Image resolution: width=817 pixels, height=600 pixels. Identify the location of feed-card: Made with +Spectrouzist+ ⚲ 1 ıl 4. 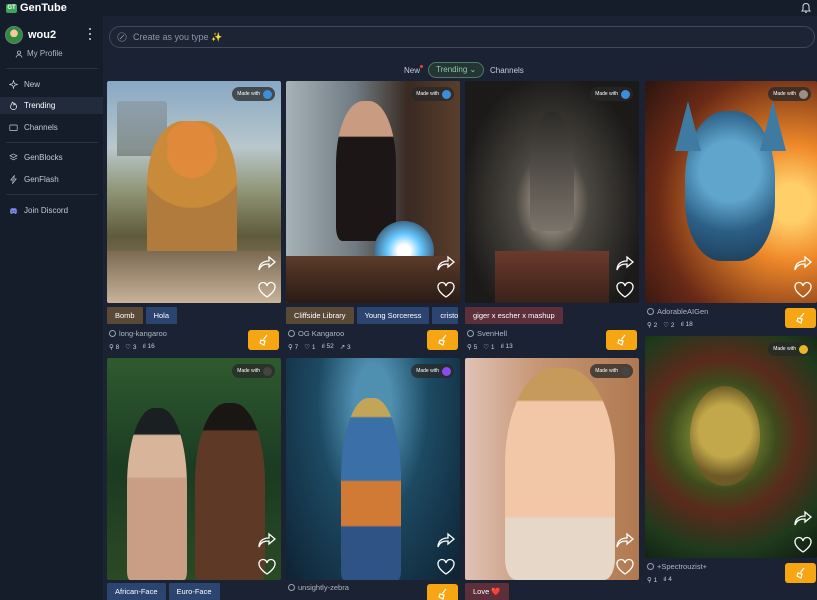
(731, 468).